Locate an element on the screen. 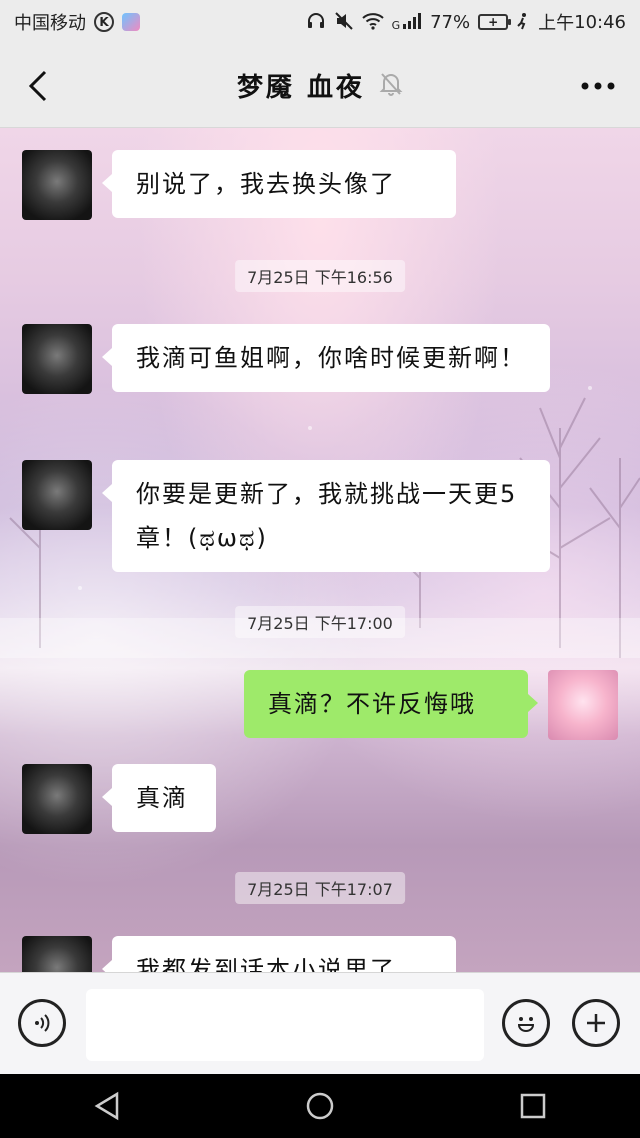 This screenshot has width=640, height=1138. chat-header: 梦魇 血夜 is located at coordinates (320, 86).